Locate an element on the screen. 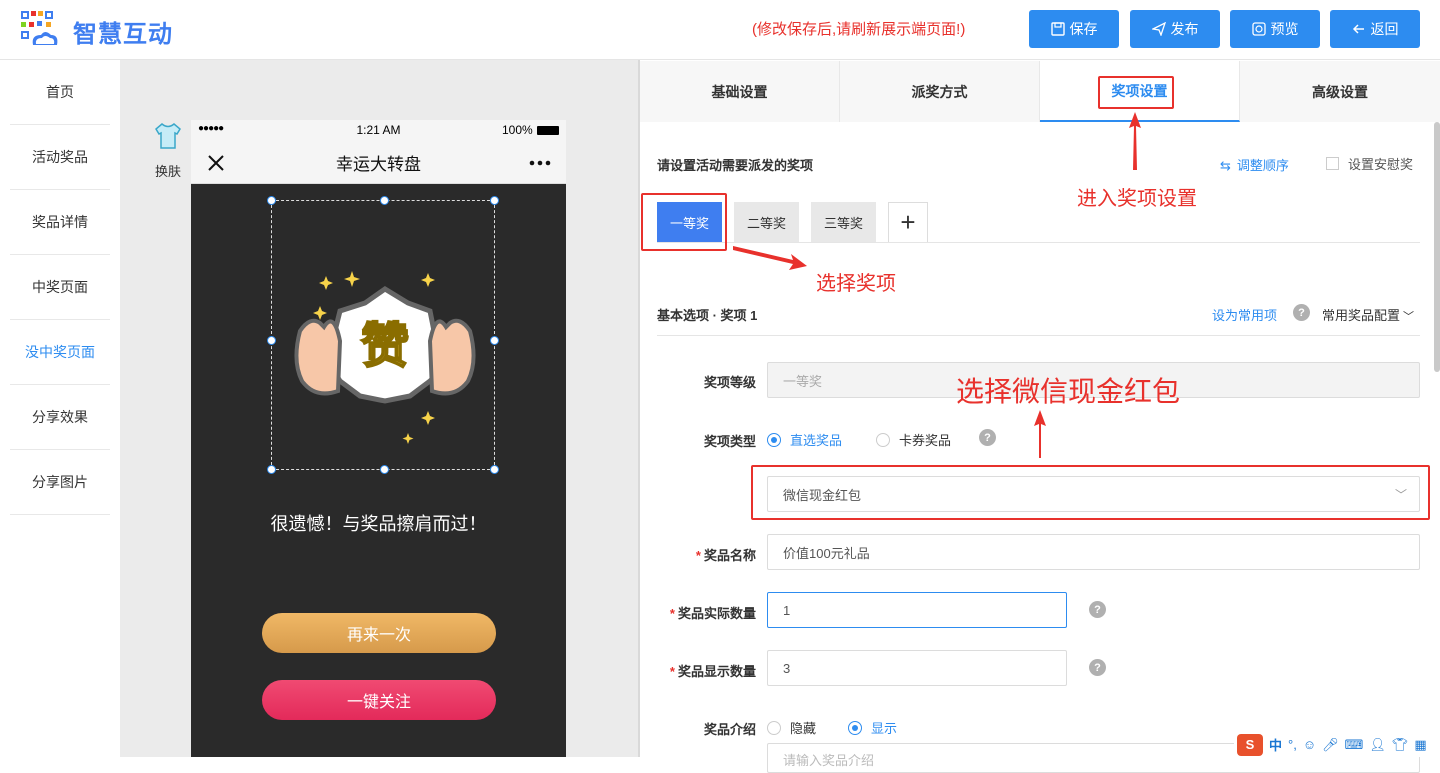 This screenshot has height=773, width=1440. radio-label: 显示 is located at coordinates (884, 728).